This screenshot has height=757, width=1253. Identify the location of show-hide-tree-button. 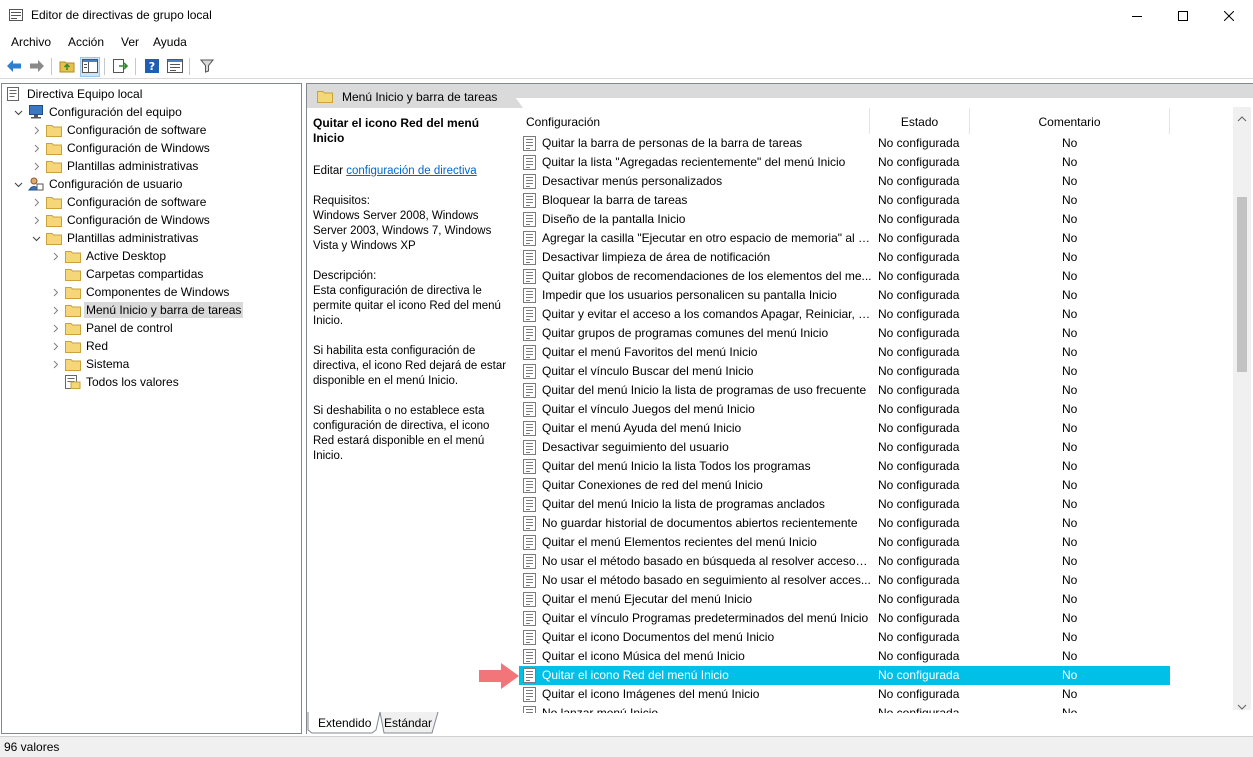
(90, 67).